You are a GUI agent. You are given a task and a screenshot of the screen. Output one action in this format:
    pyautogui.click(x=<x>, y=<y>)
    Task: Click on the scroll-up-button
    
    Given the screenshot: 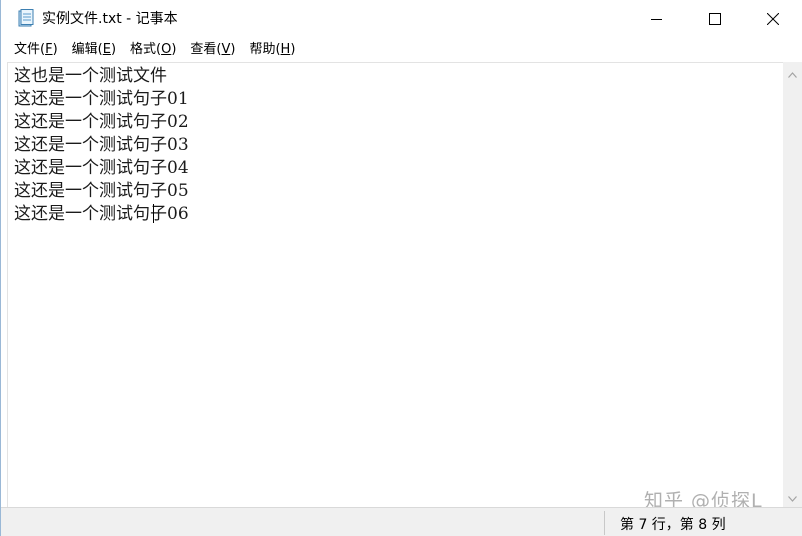 What is the action you would take?
    pyautogui.click(x=792, y=72)
    